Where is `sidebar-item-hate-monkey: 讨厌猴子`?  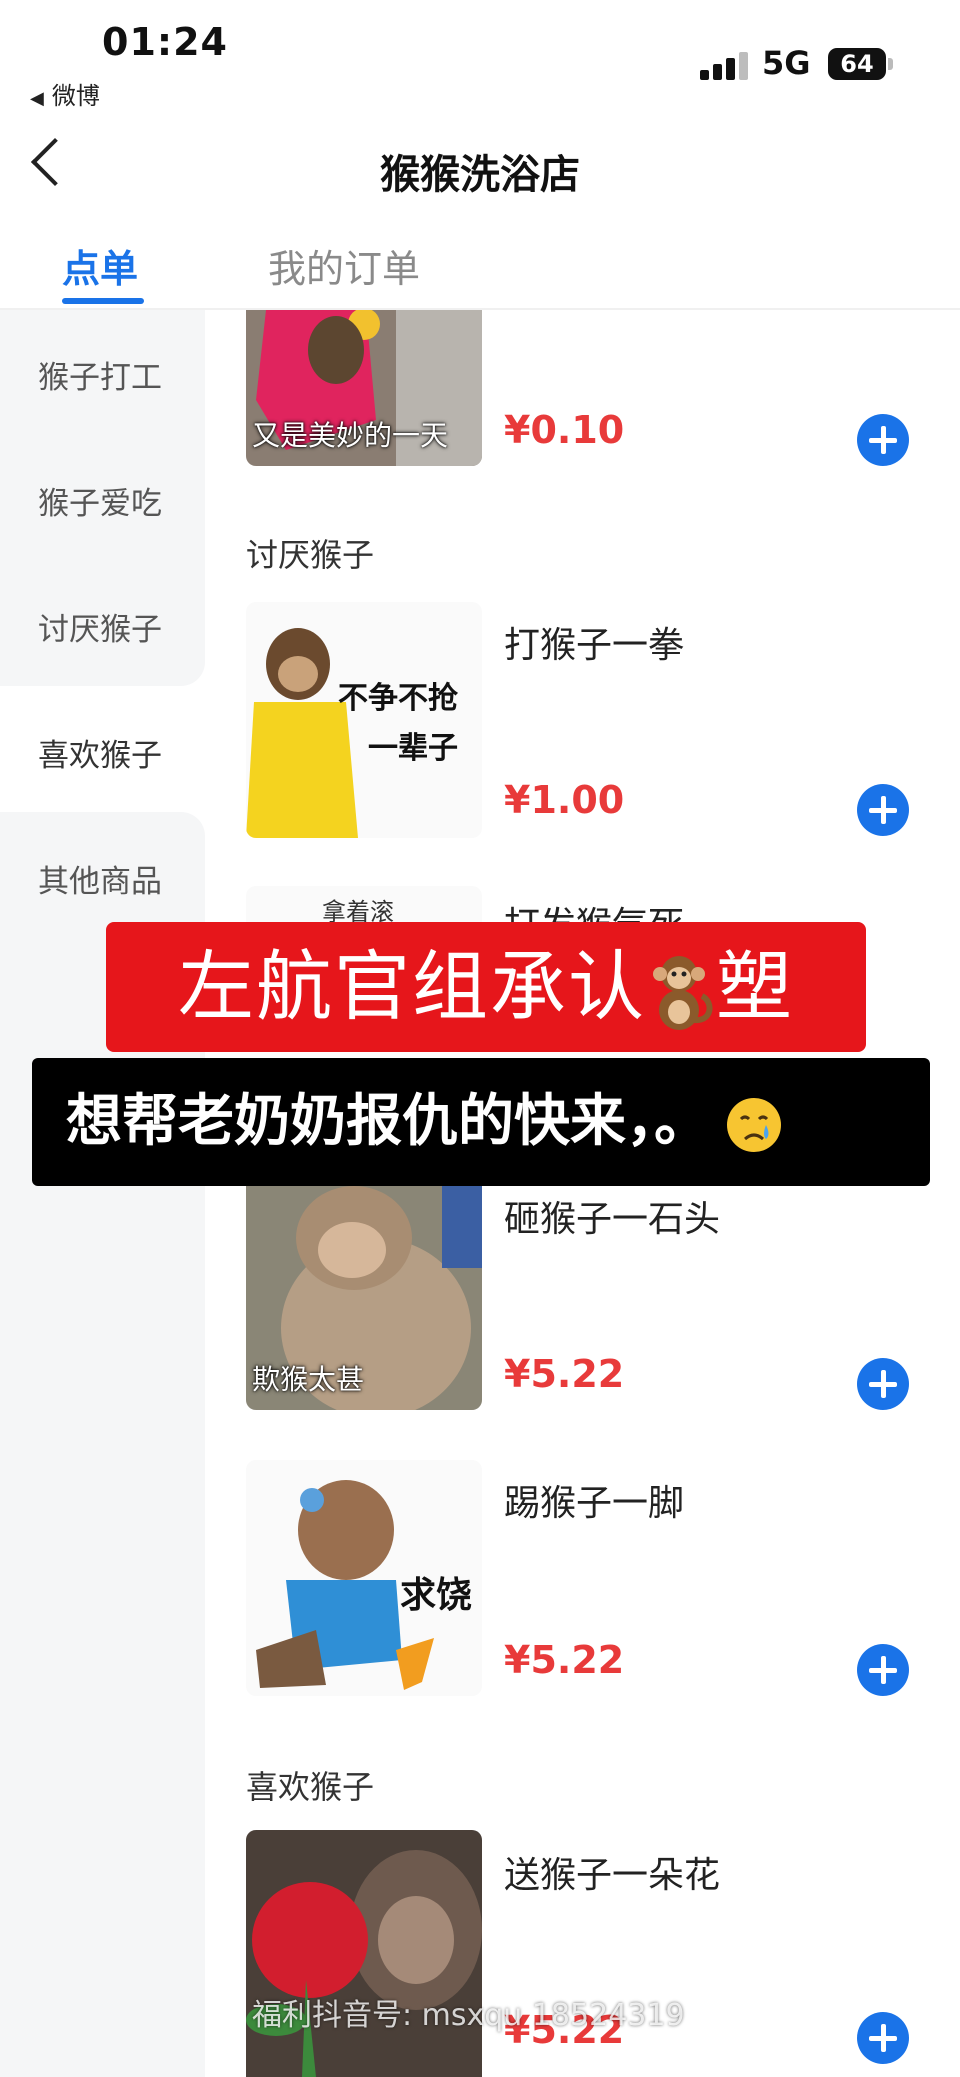
sidebar-item-hate-monkey: 讨厌猴子 is located at coordinates (100, 626).